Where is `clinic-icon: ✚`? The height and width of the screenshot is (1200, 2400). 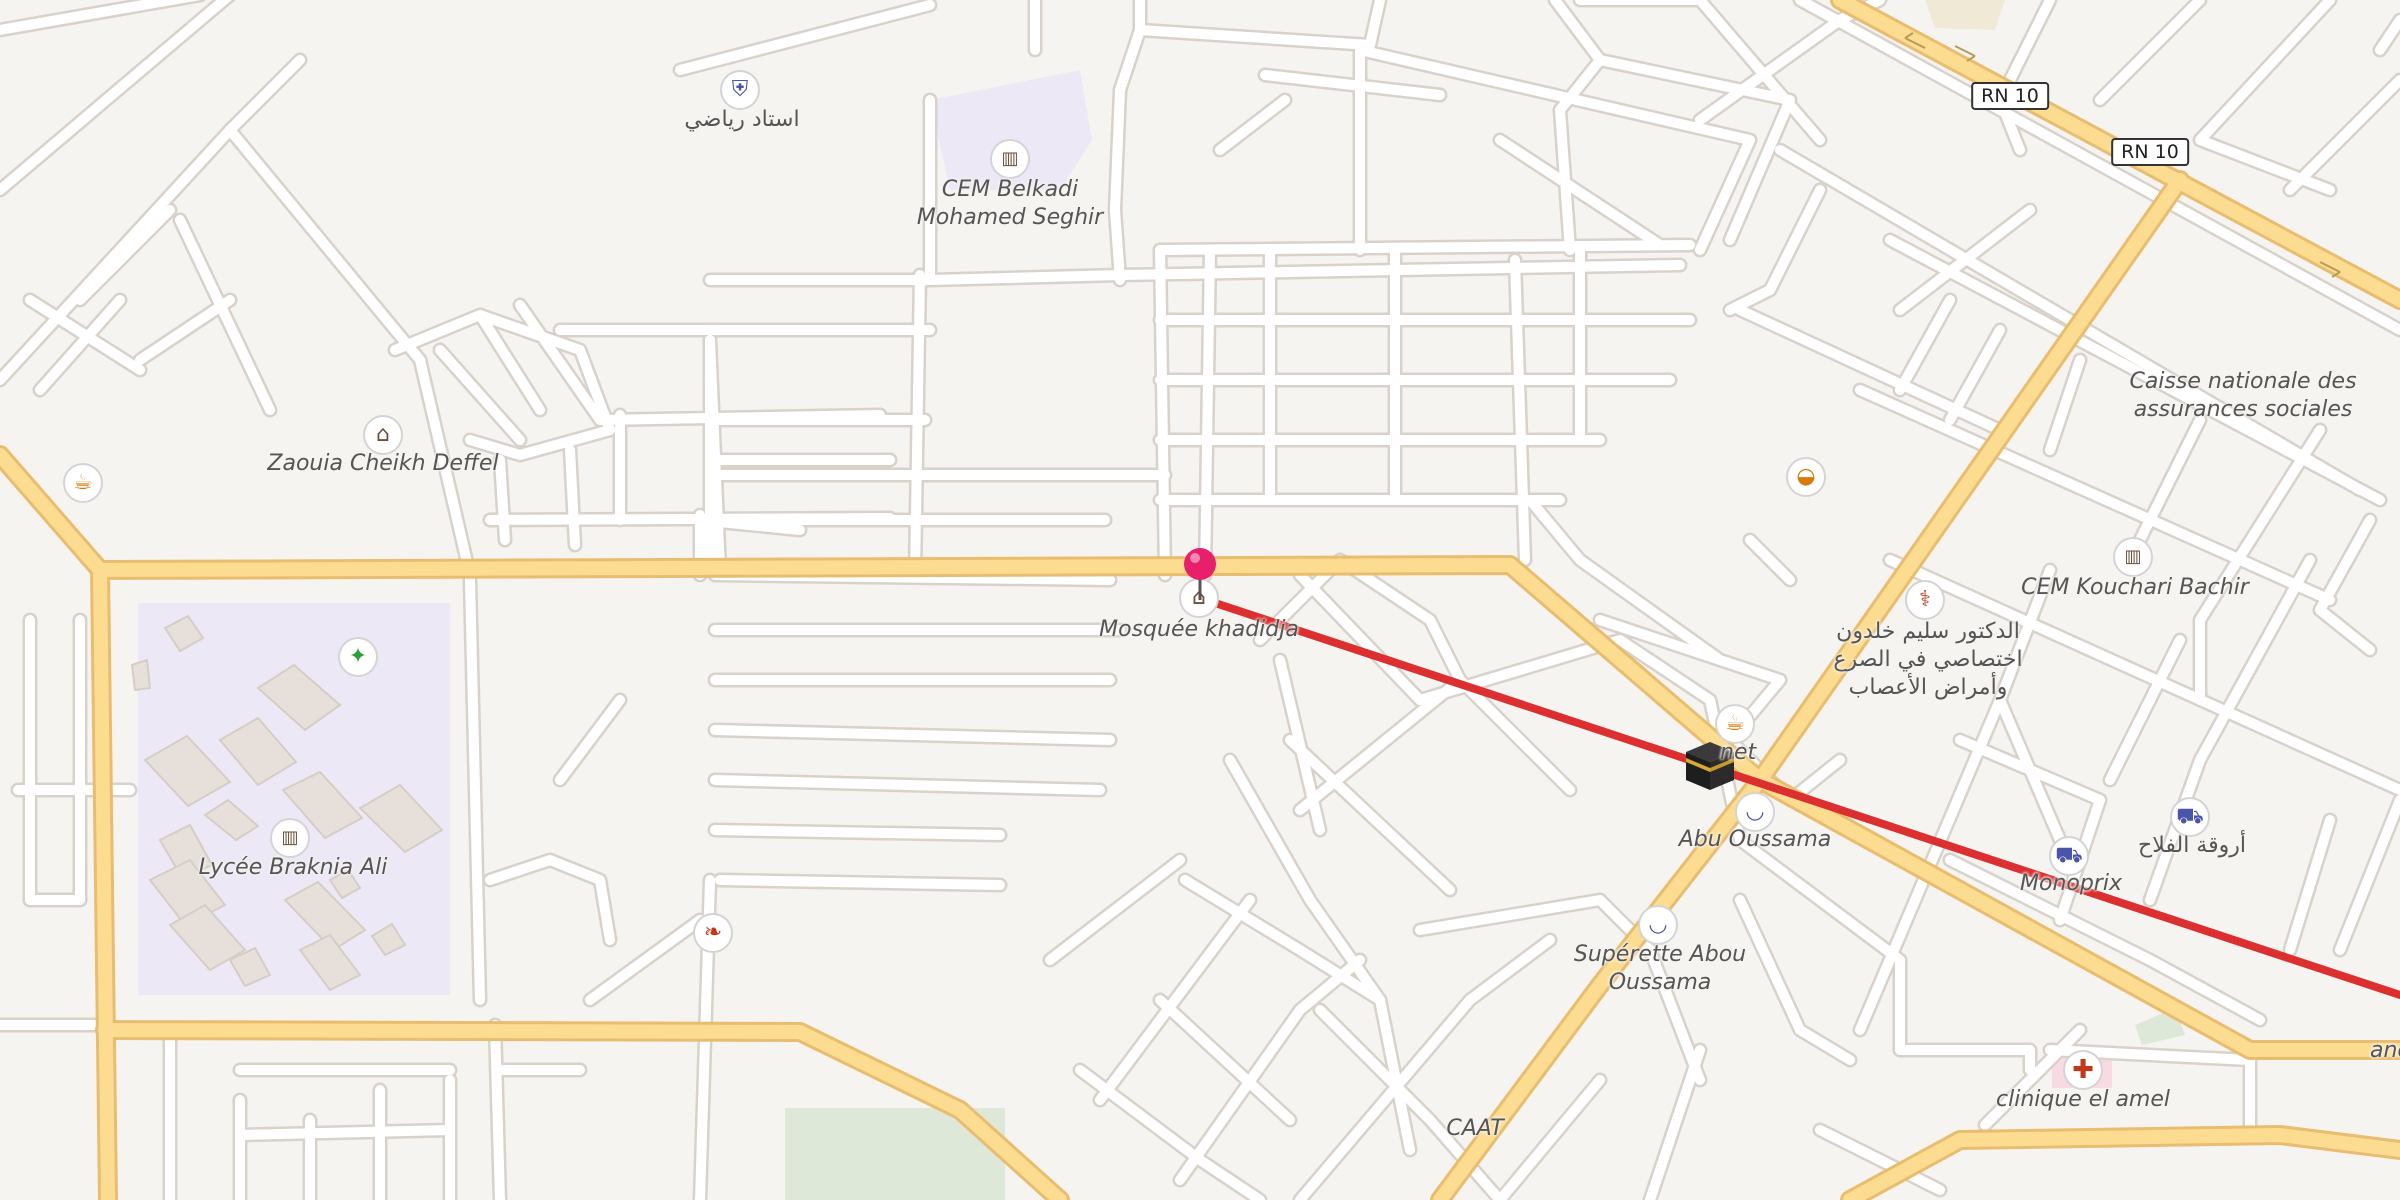 clinic-icon: ✚ is located at coordinates (2083, 1070).